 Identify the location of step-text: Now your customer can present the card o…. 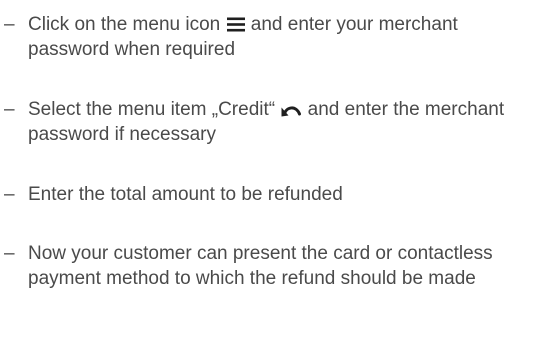
(260, 266).